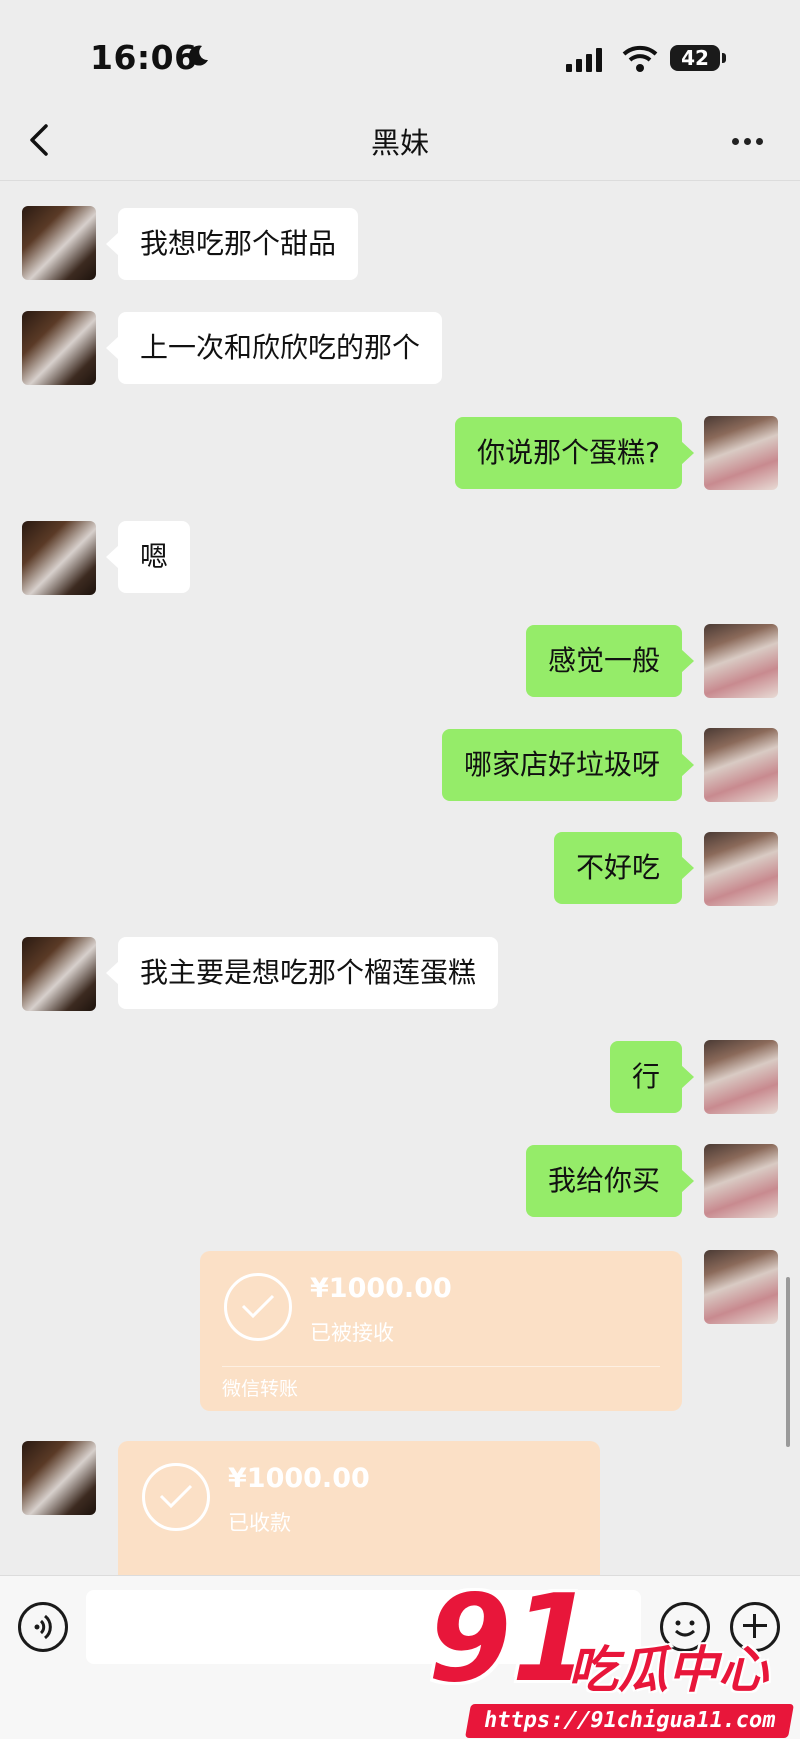 The height and width of the screenshot is (1739, 800). Describe the element at coordinates (724, 58) in the screenshot. I see `battery-tip` at that location.